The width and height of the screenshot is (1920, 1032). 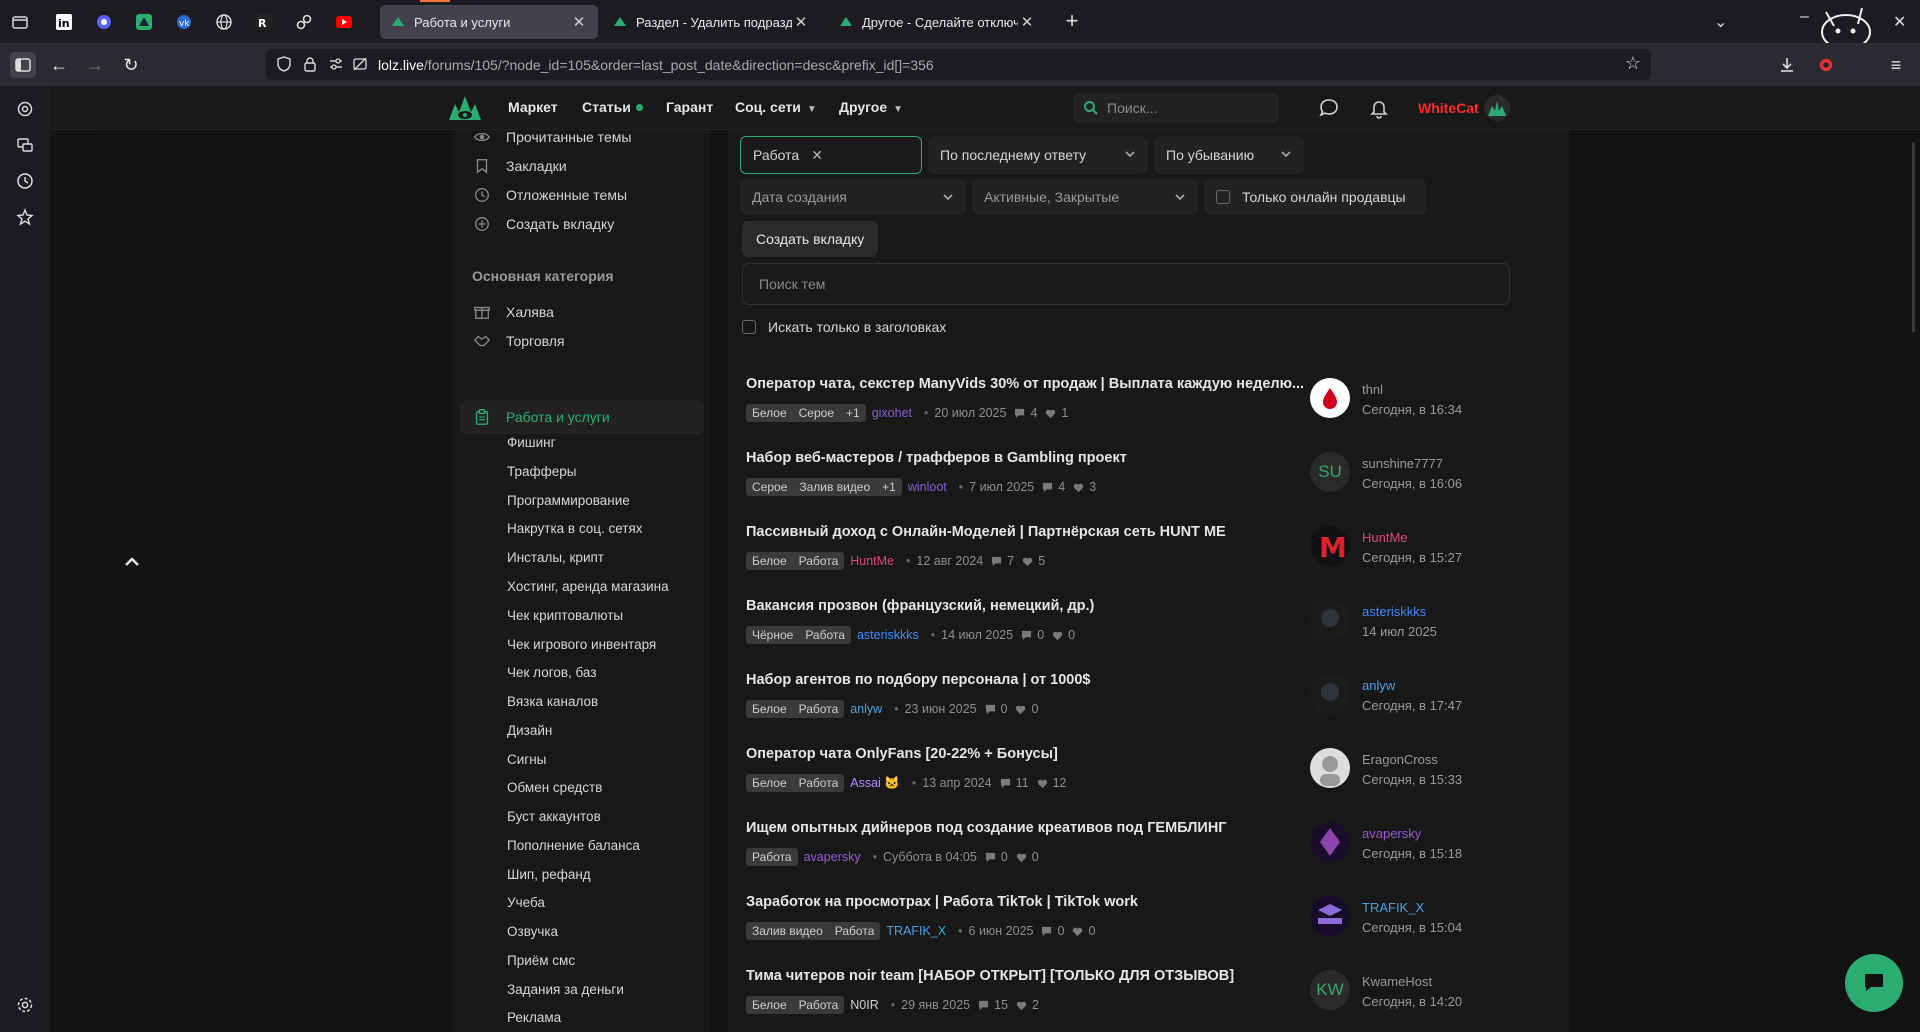 What do you see at coordinates (864, 1005) in the screenshot?
I see `thread-author: N0IR` at bounding box center [864, 1005].